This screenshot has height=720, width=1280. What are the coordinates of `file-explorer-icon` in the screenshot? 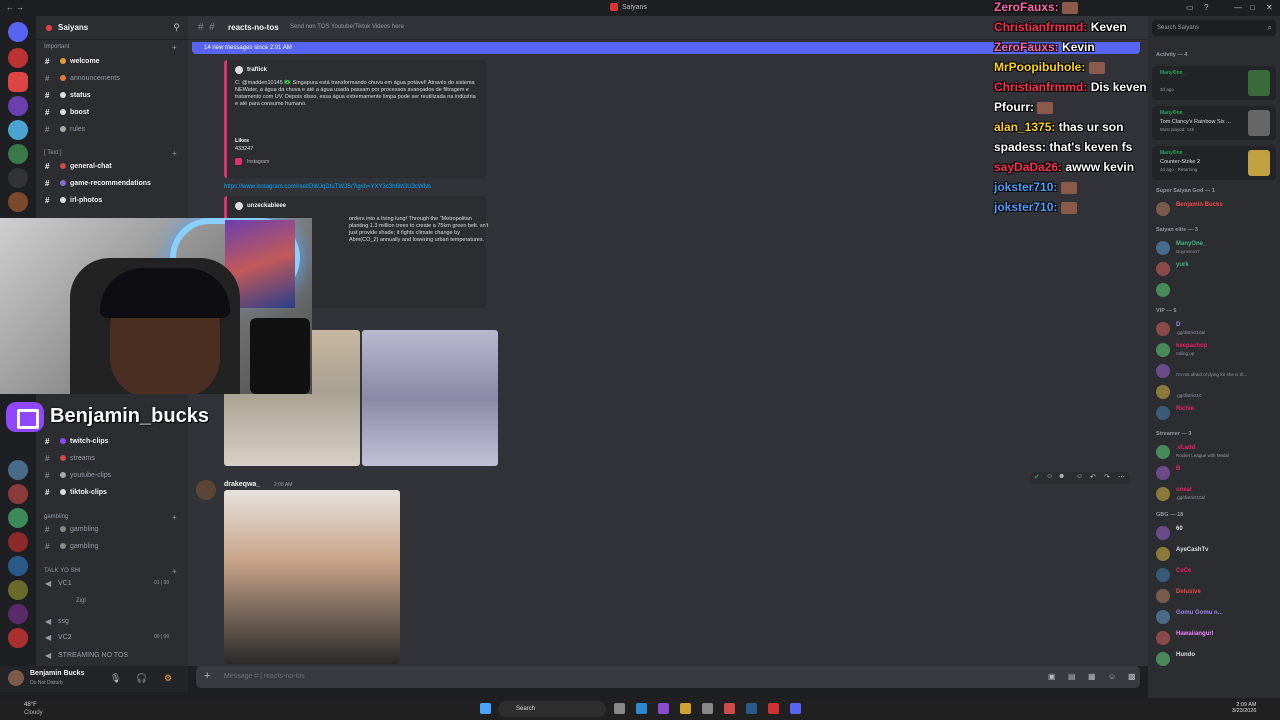 It's located at (685, 708).